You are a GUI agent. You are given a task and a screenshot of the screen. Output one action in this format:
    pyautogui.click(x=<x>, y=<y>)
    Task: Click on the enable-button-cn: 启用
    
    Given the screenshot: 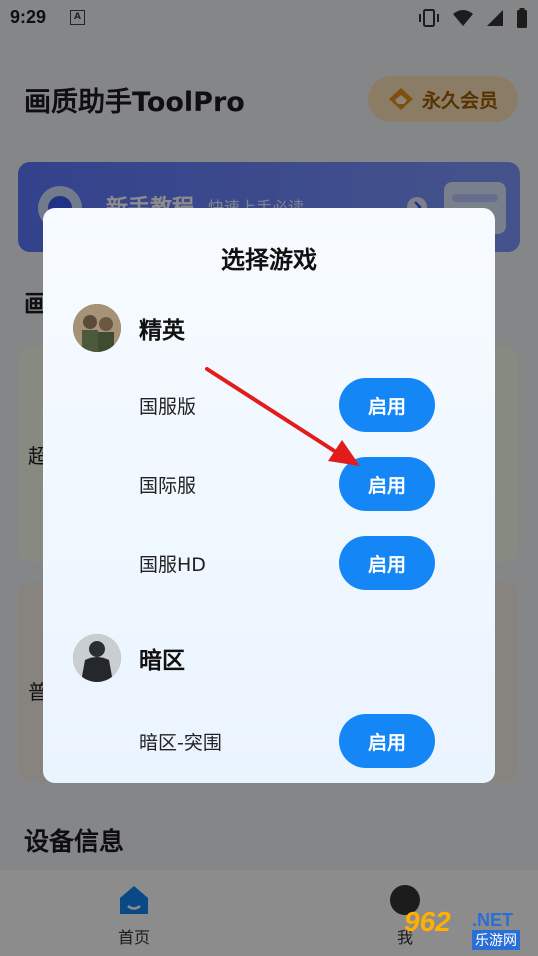 What is the action you would take?
    pyautogui.click(x=387, y=405)
    